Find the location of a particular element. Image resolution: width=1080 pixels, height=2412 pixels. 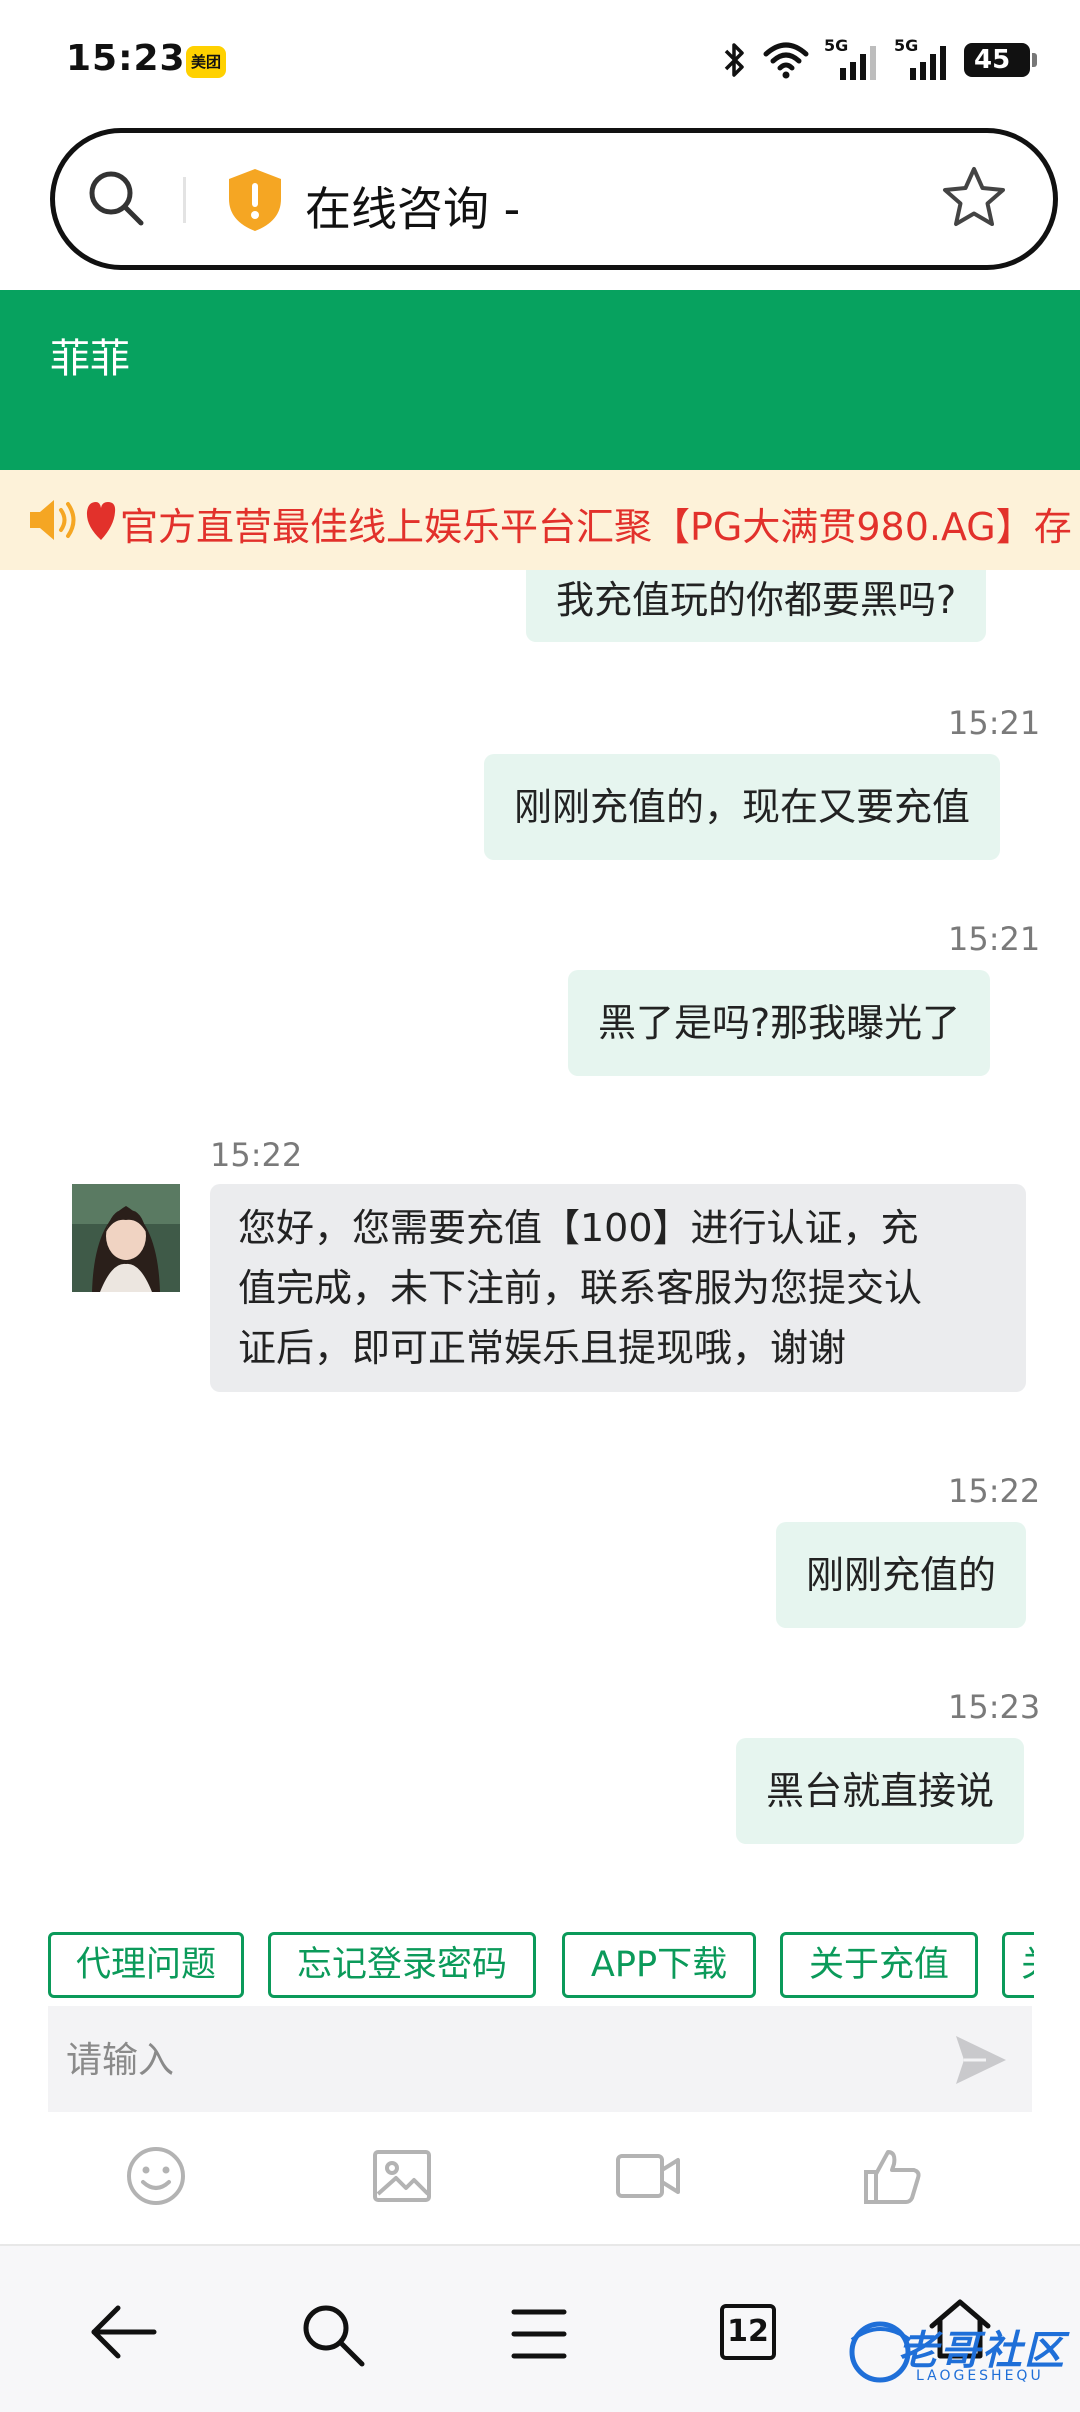

tabs-button: 12 is located at coordinates (748, 2332).